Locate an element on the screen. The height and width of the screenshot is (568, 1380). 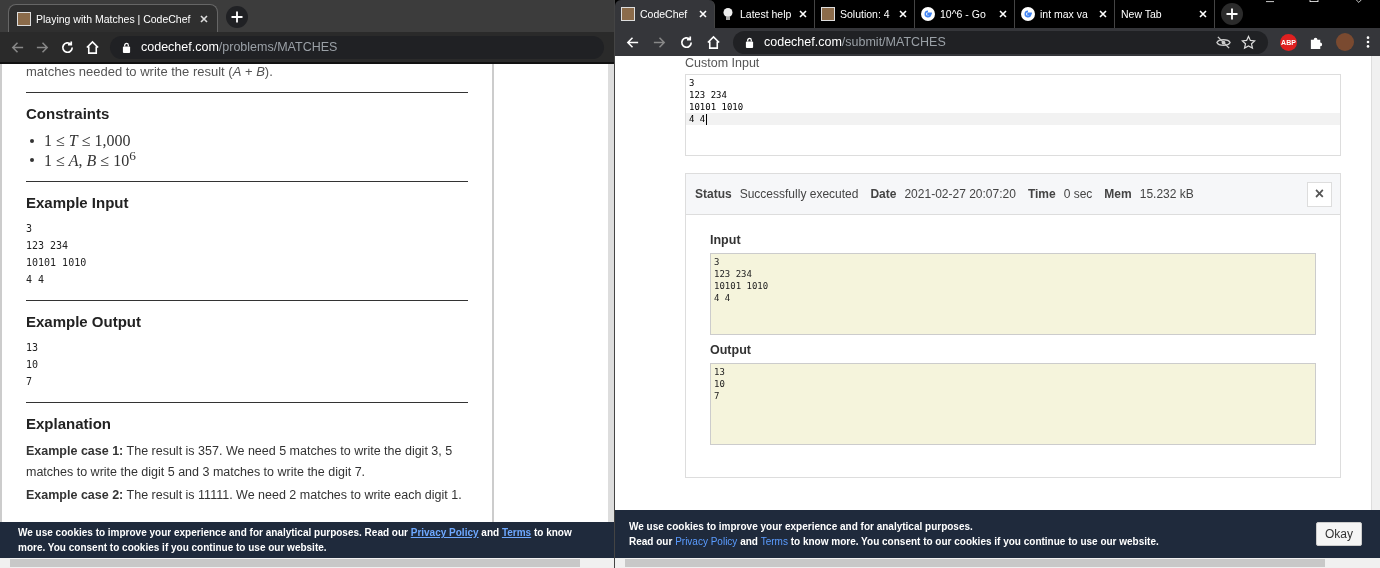
status-label: Time is located at coordinates (1041, 194).